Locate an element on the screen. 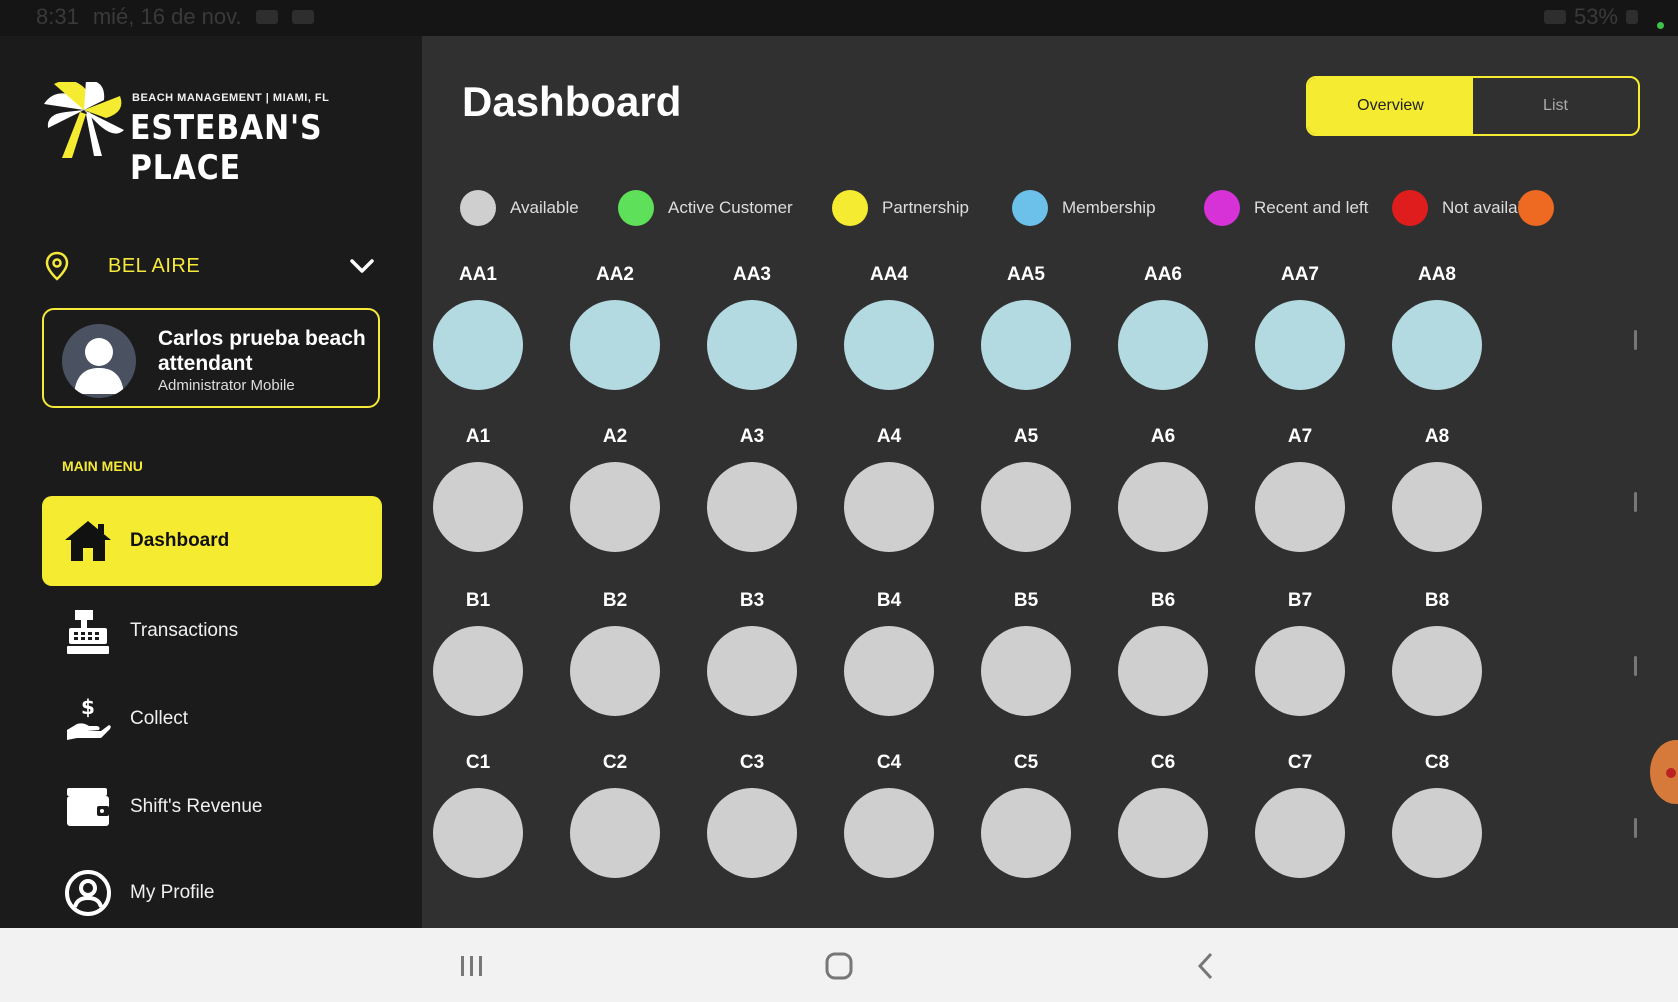 This screenshot has width=1678, height=1002. beach-spot: AA4 is located at coordinates (889, 326).